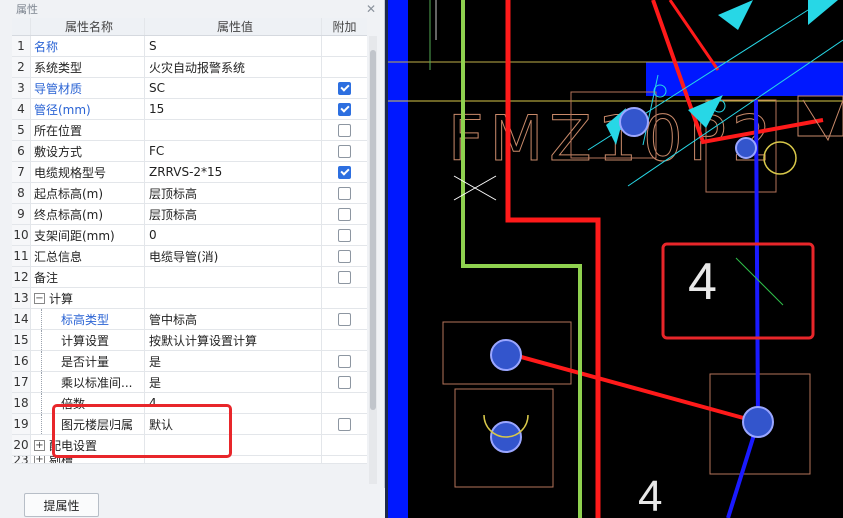  Describe the element at coordinates (88, 235) in the screenshot. I see `property-name: 支架间距(mm)` at that location.